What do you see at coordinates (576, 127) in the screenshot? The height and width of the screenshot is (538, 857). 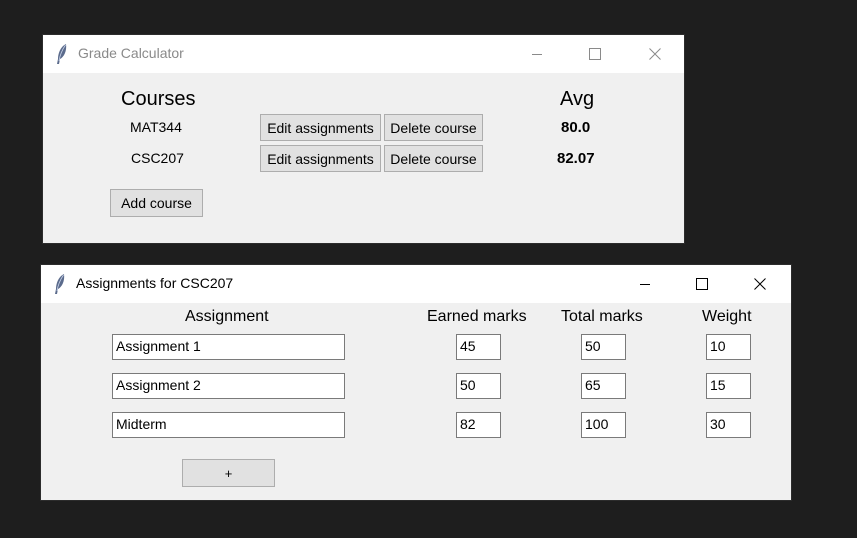 I see `course-avg: 80.0` at bounding box center [576, 127].